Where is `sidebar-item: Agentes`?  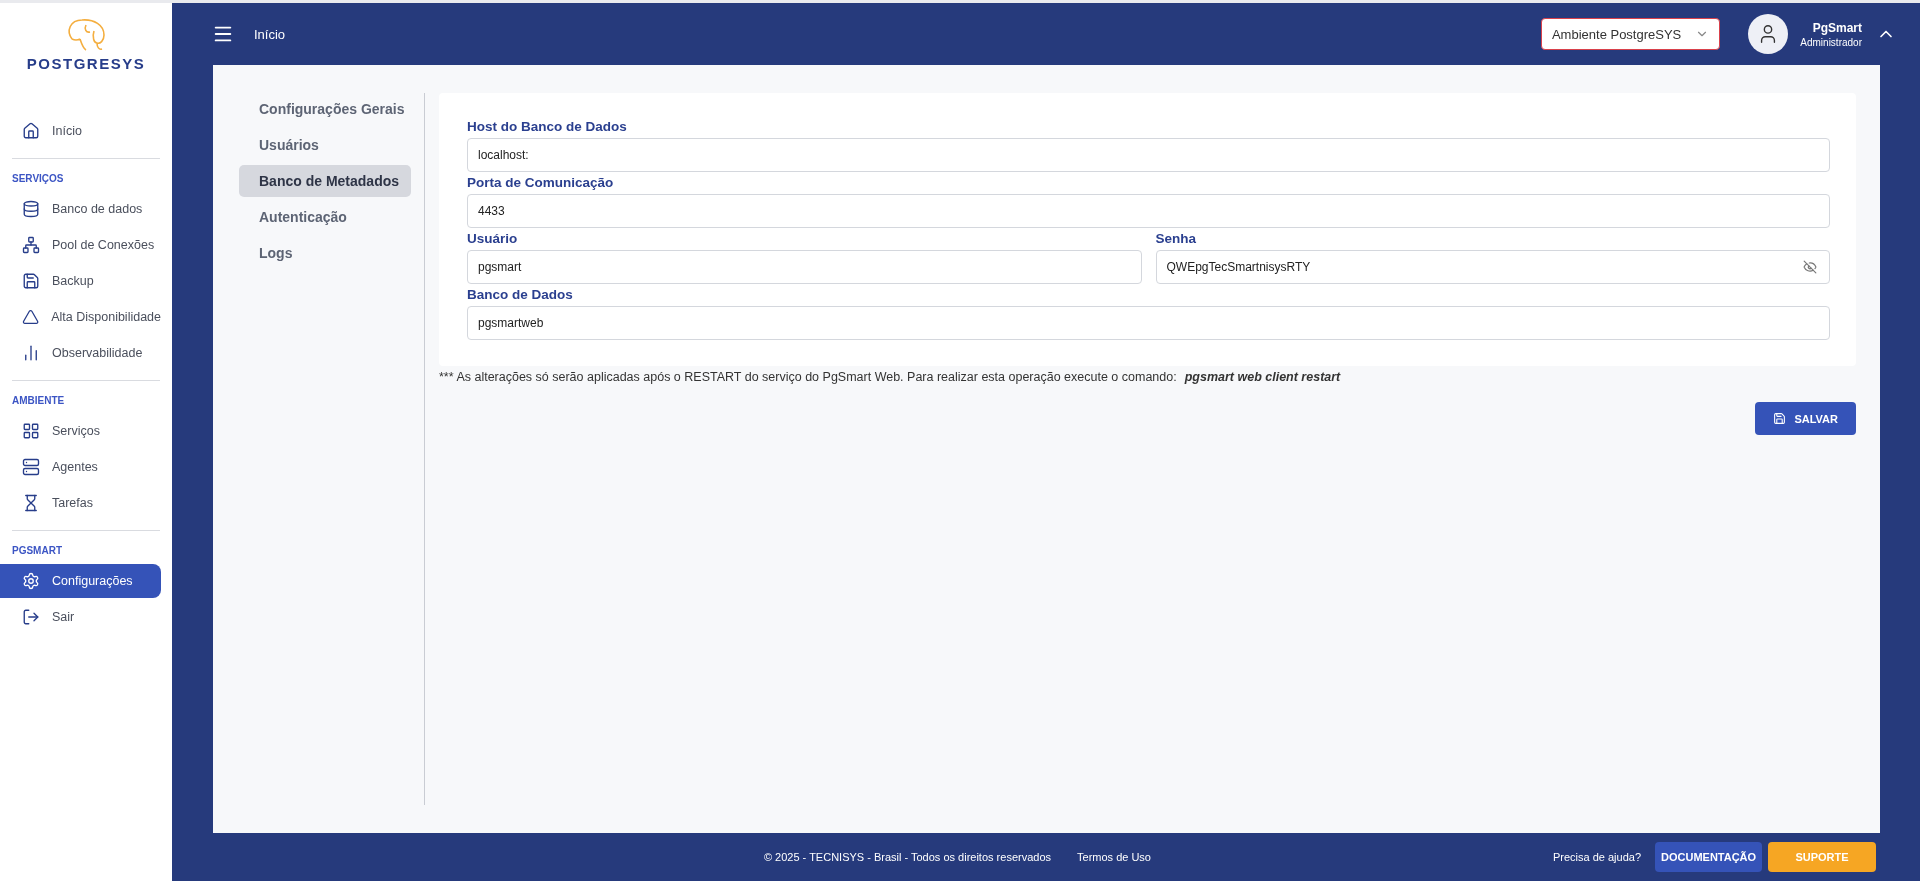
sidebar-item: Agentes is located at coordinates (80, 467).